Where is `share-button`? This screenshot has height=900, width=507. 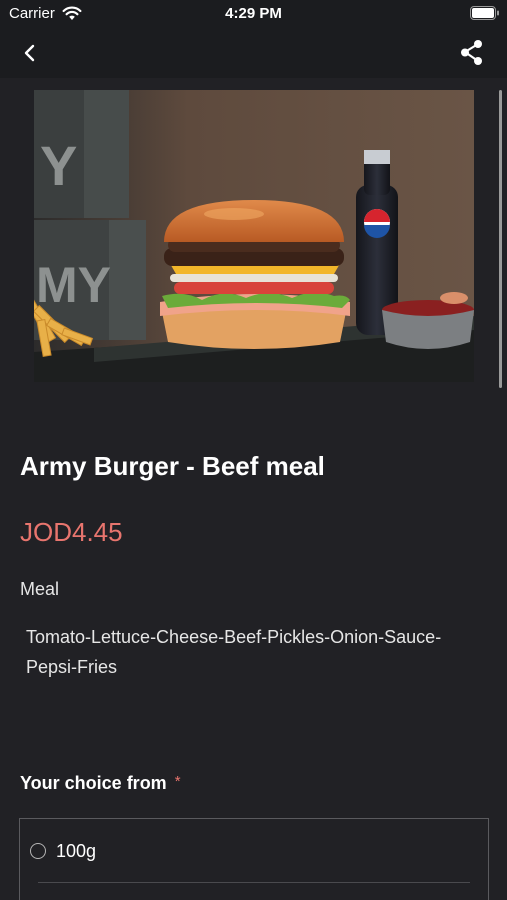
share-button is located at coordinates (472, 53).